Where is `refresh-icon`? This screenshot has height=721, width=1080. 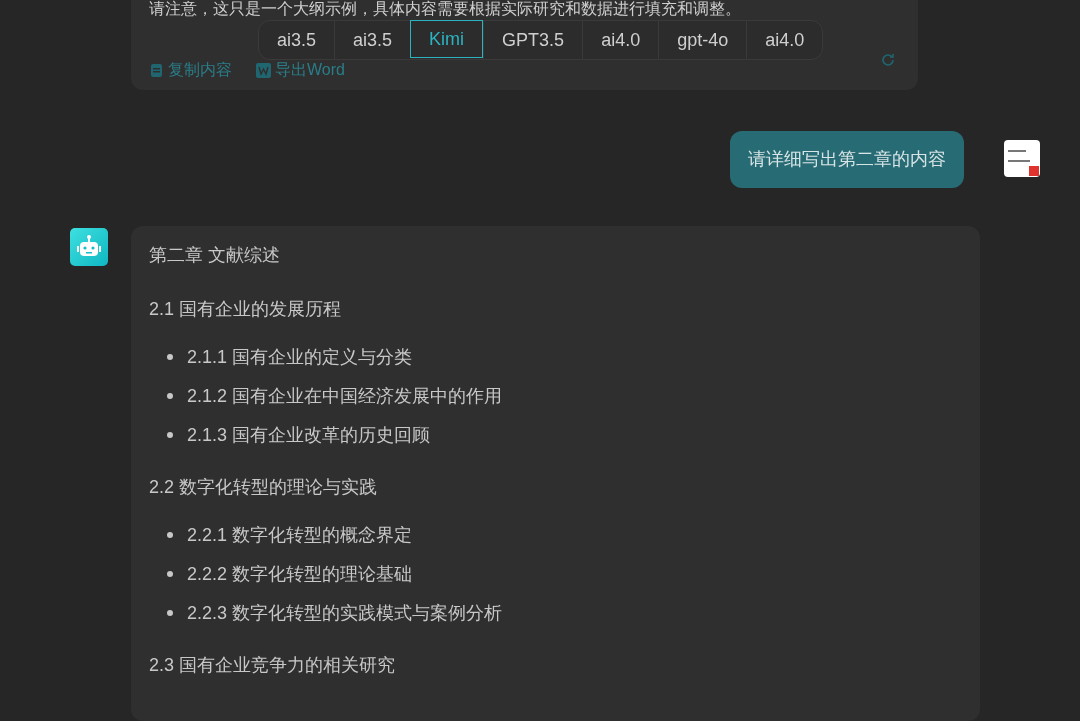
refresh-icon is located at coordinates (888, 60).